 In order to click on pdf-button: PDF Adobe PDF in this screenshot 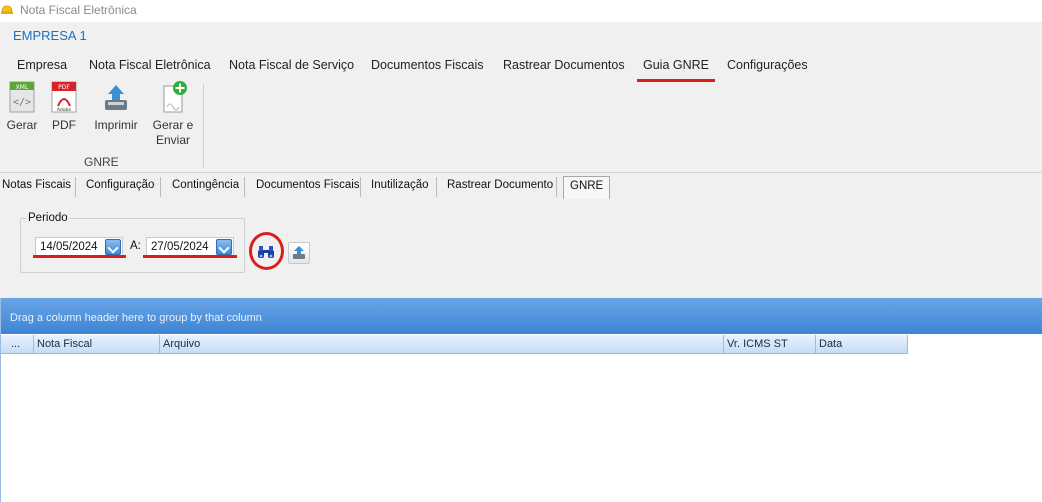, I will do `click(64, 106)`.